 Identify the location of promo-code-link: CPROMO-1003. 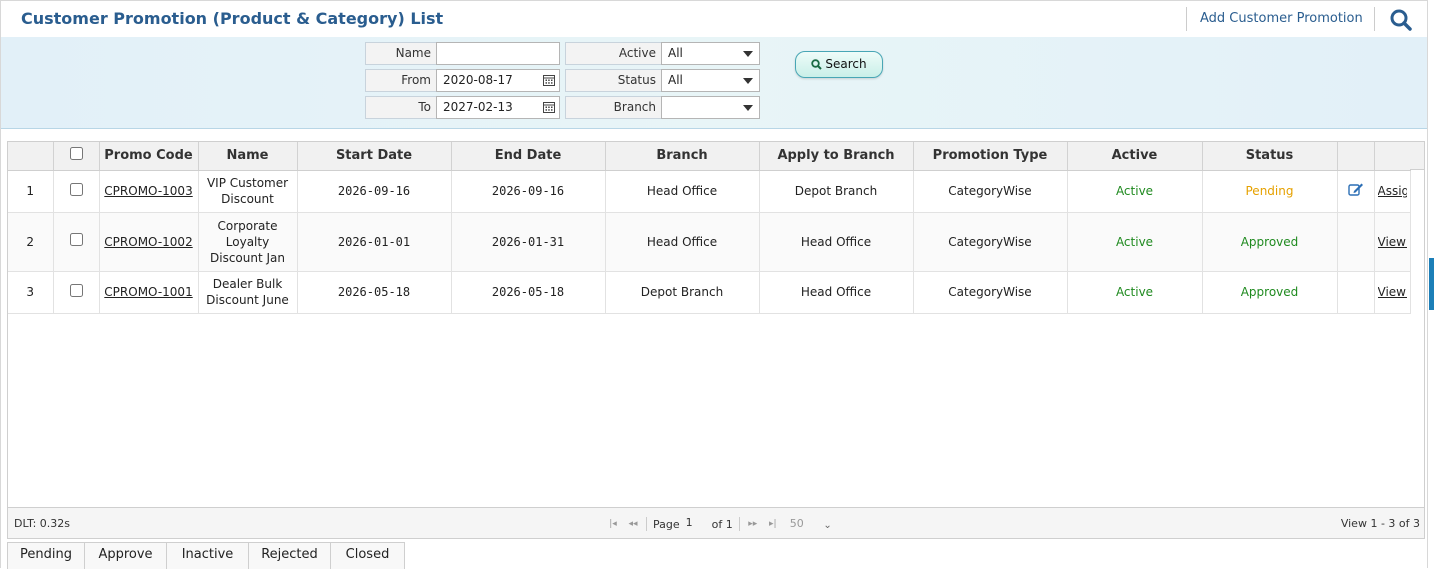
(148, 191).